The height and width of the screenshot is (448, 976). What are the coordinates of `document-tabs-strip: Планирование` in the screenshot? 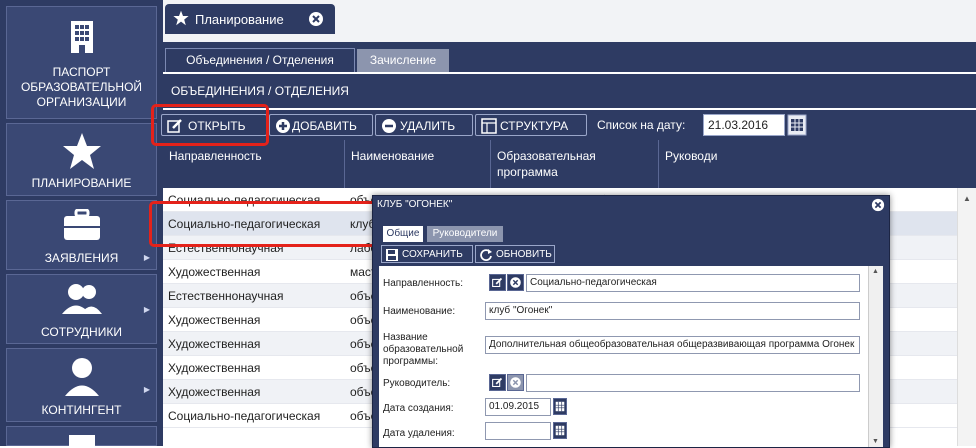 It's located at (569, 21).